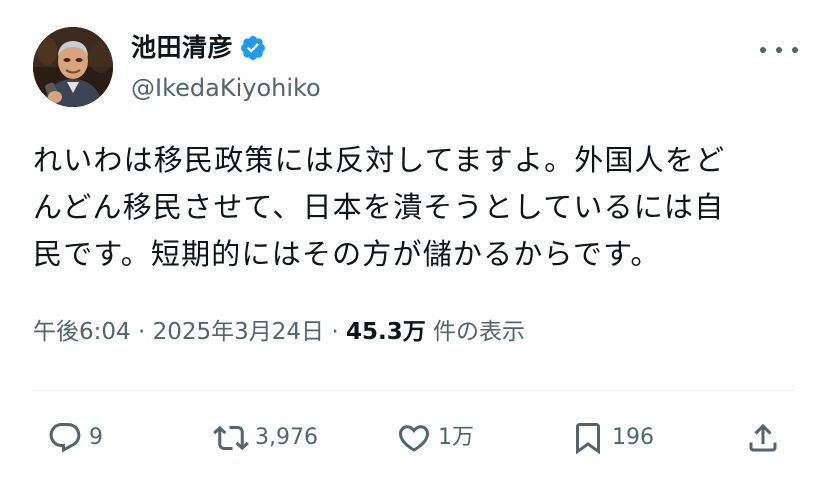  Describe the element at coordinates (65, 438) in the screenshot. I see `reply-icon` at that location.